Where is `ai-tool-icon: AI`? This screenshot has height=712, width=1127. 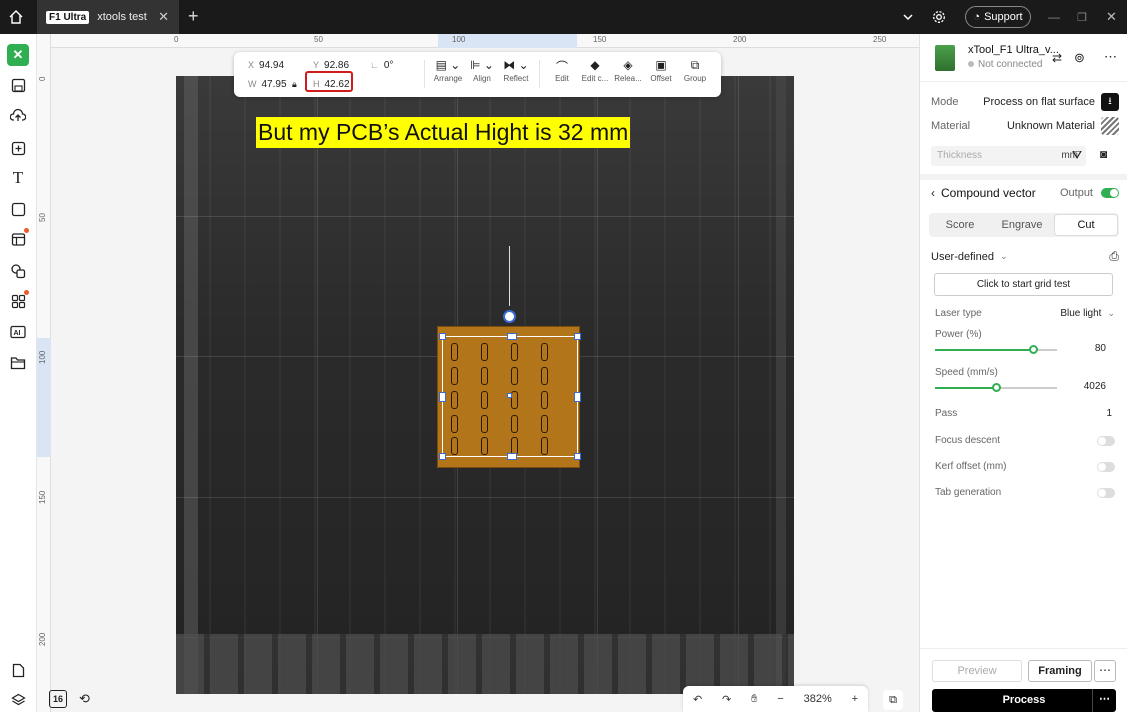
ai-tool-icon: AI is located at coordinates (18, 332).